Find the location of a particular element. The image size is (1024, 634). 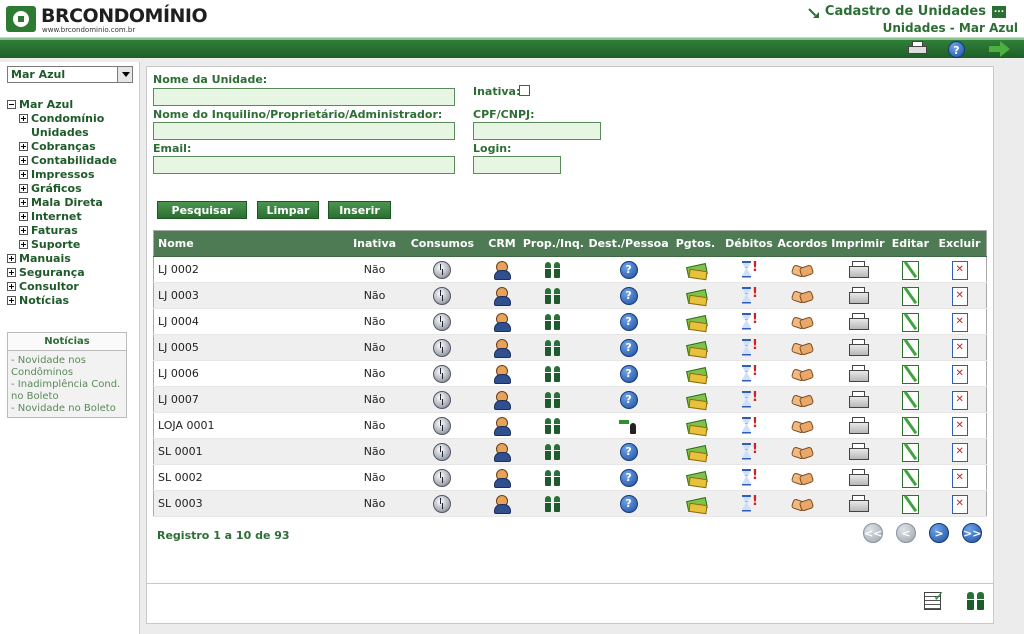

tree-item: Mar Azul is located at coordinates (72, 105).